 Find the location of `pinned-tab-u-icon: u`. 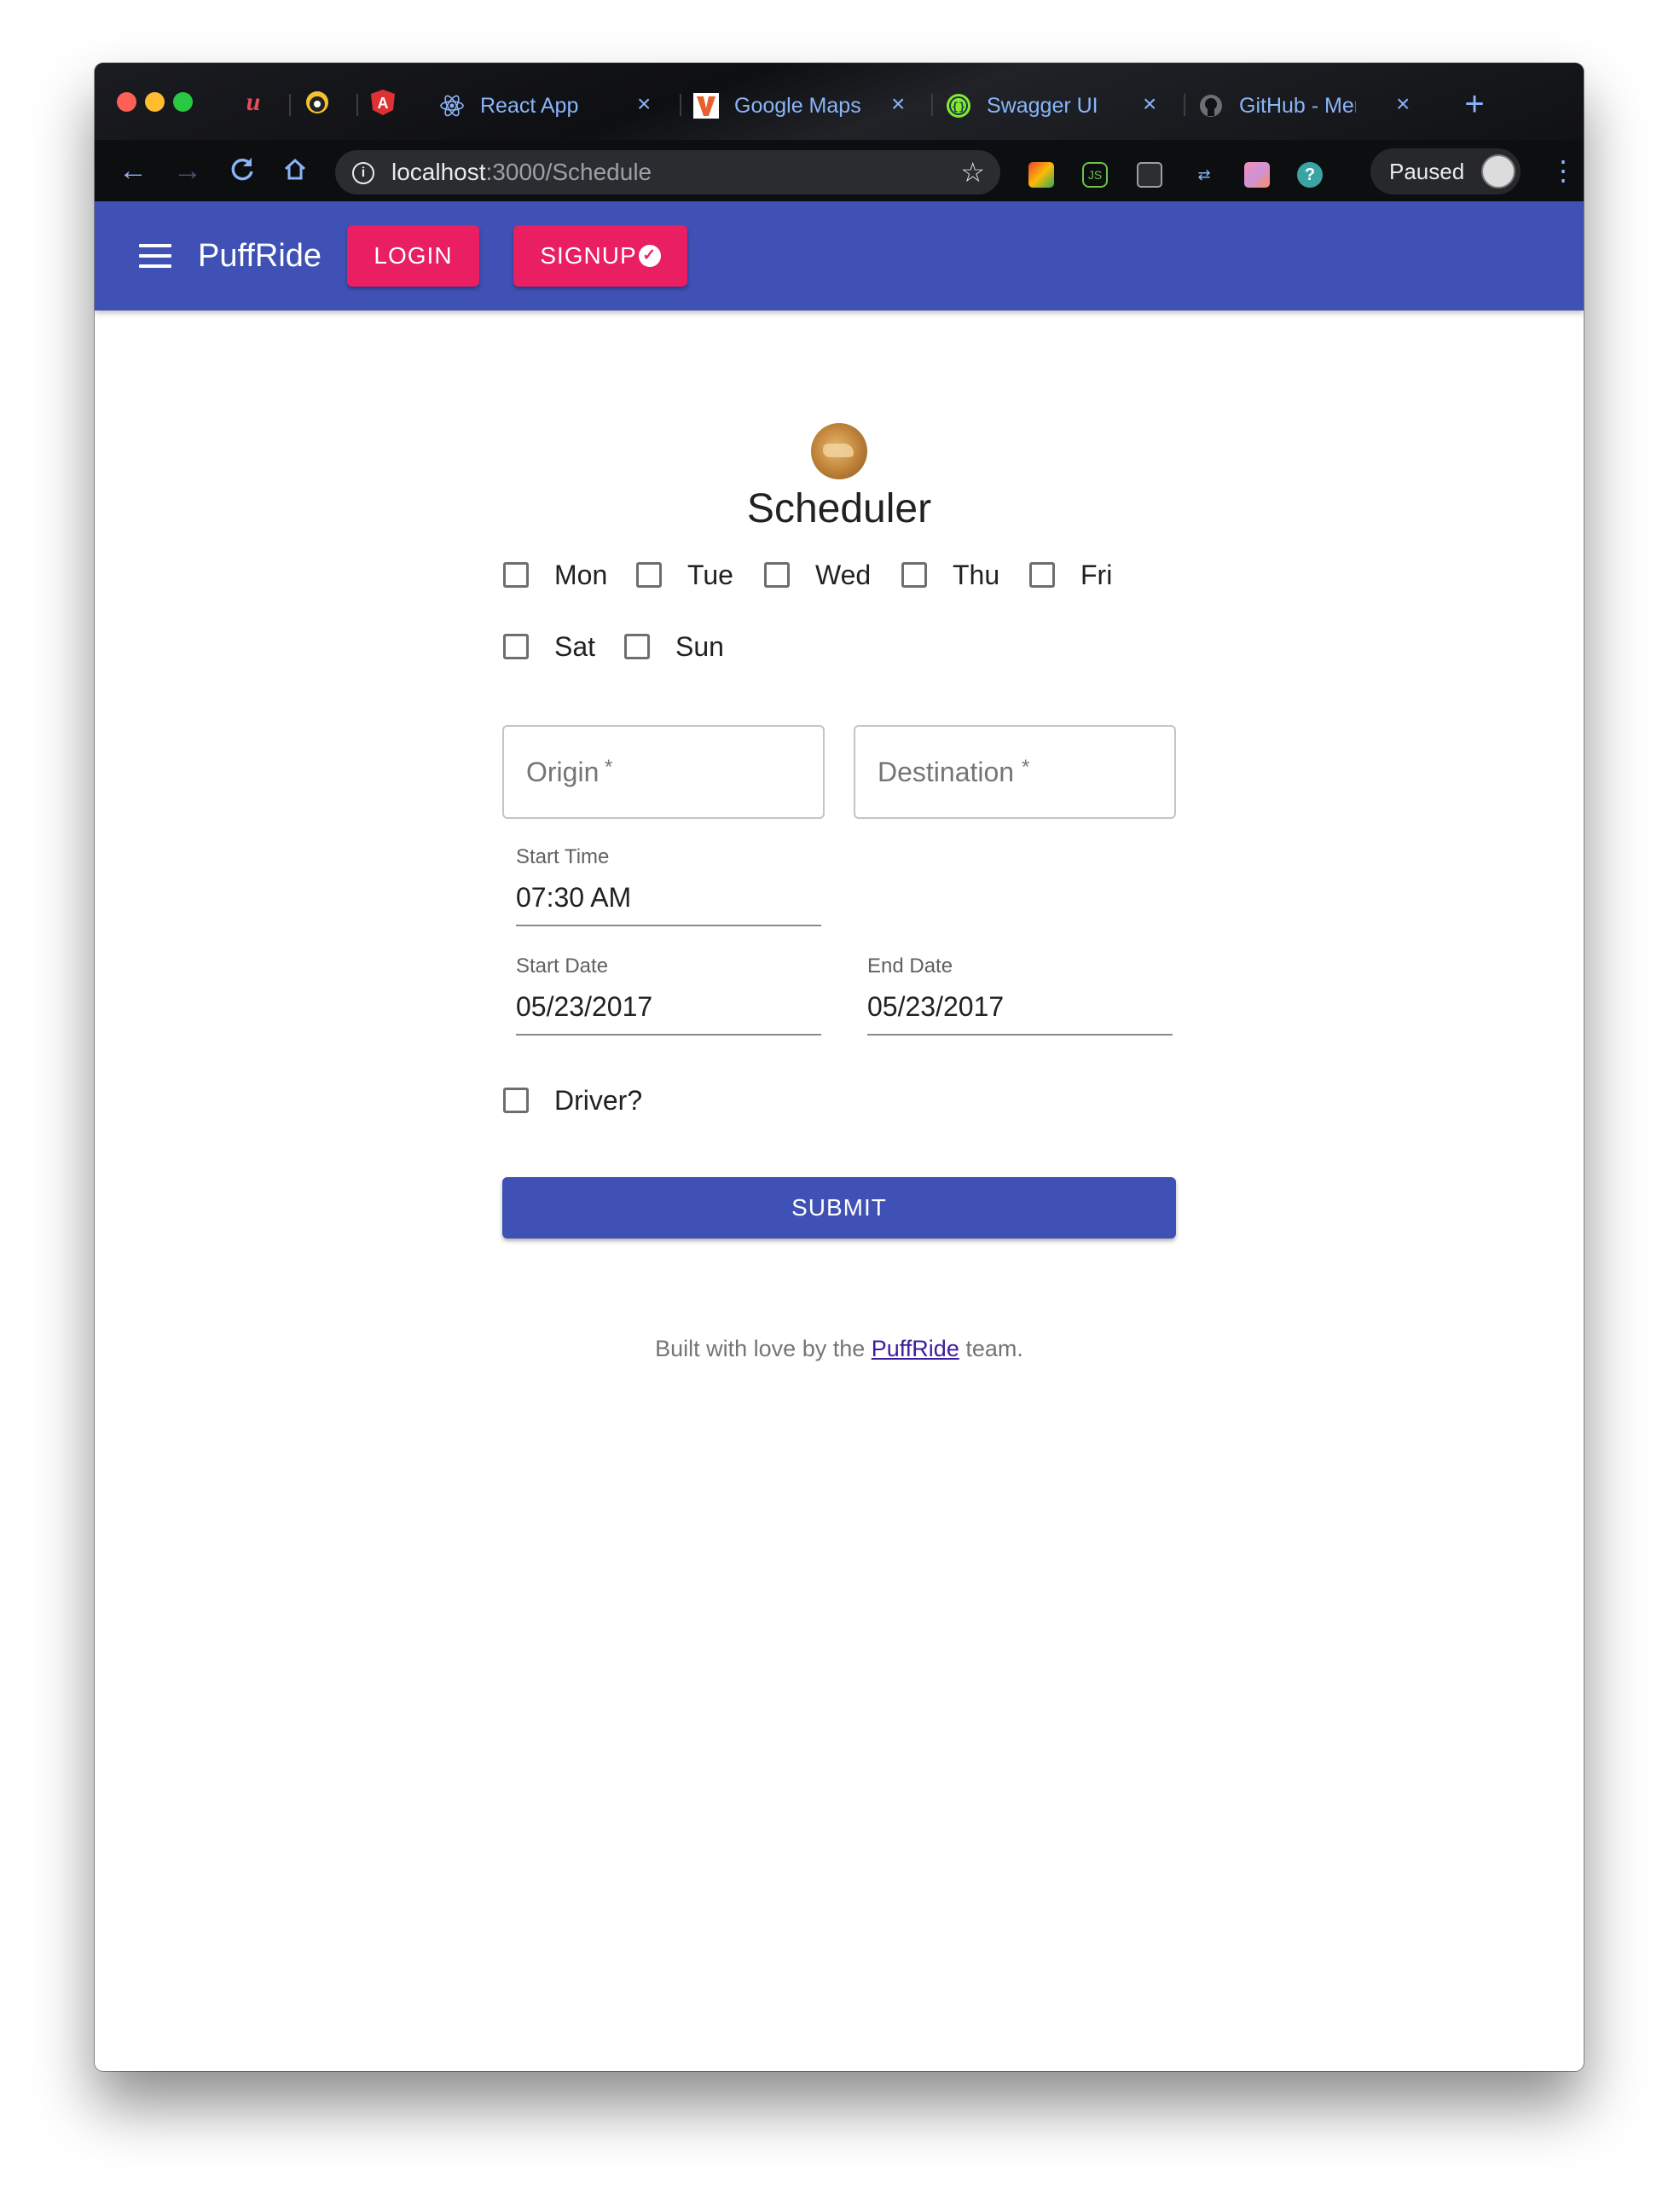

pinned-tab-u-icon: u is located at coordinates (254, 102).